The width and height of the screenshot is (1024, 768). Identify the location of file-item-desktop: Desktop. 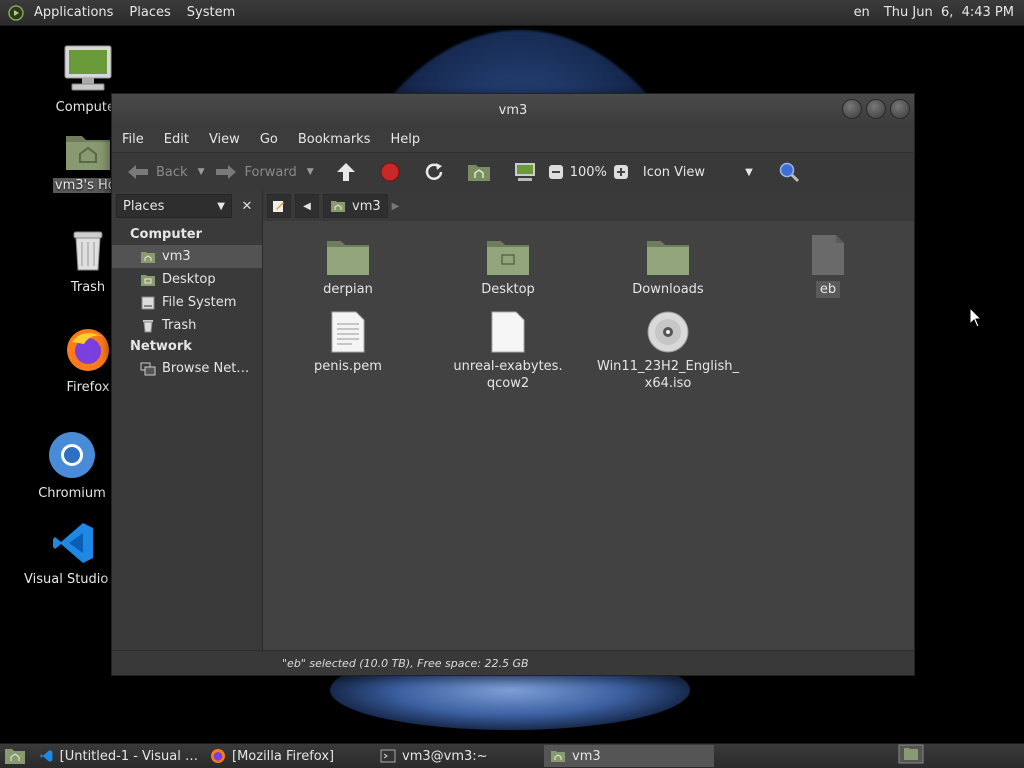
(508, 264).